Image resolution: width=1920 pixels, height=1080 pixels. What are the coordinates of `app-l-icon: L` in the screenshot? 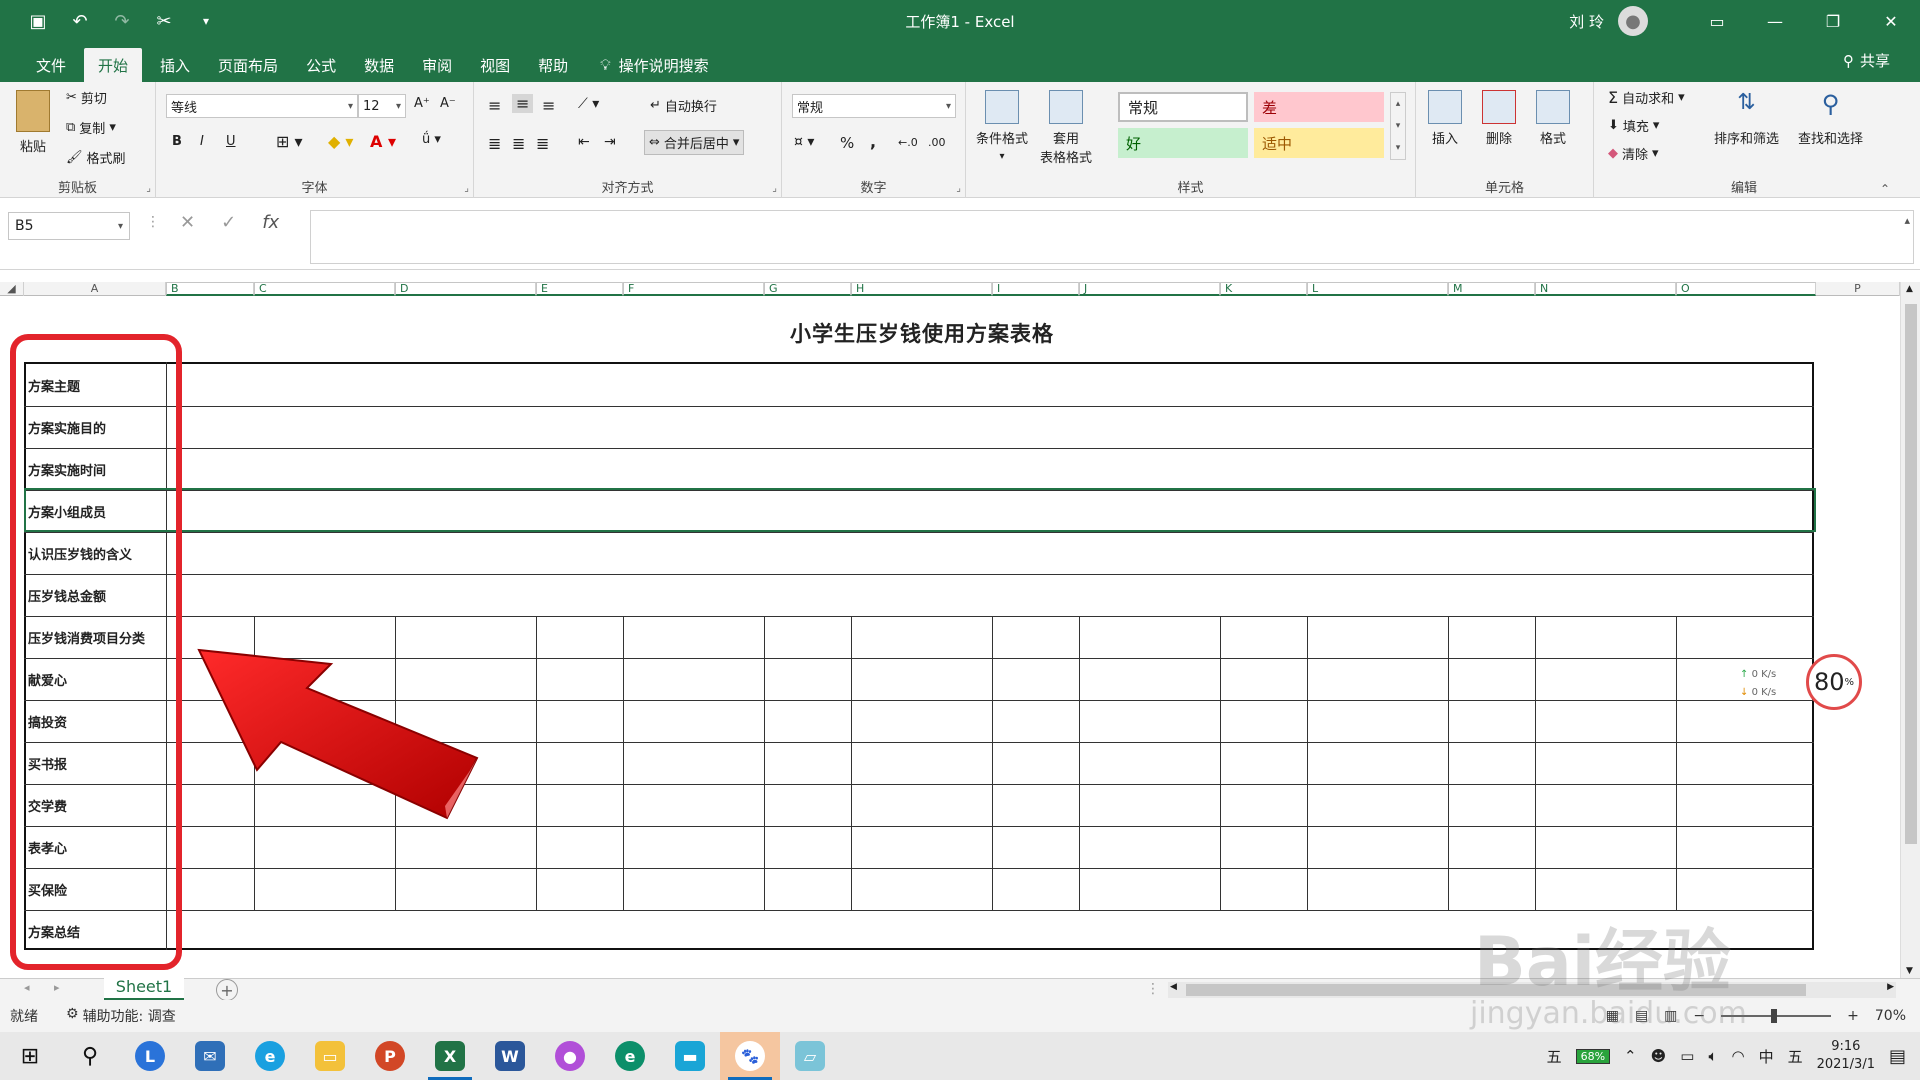 It's located at (150, 1056).